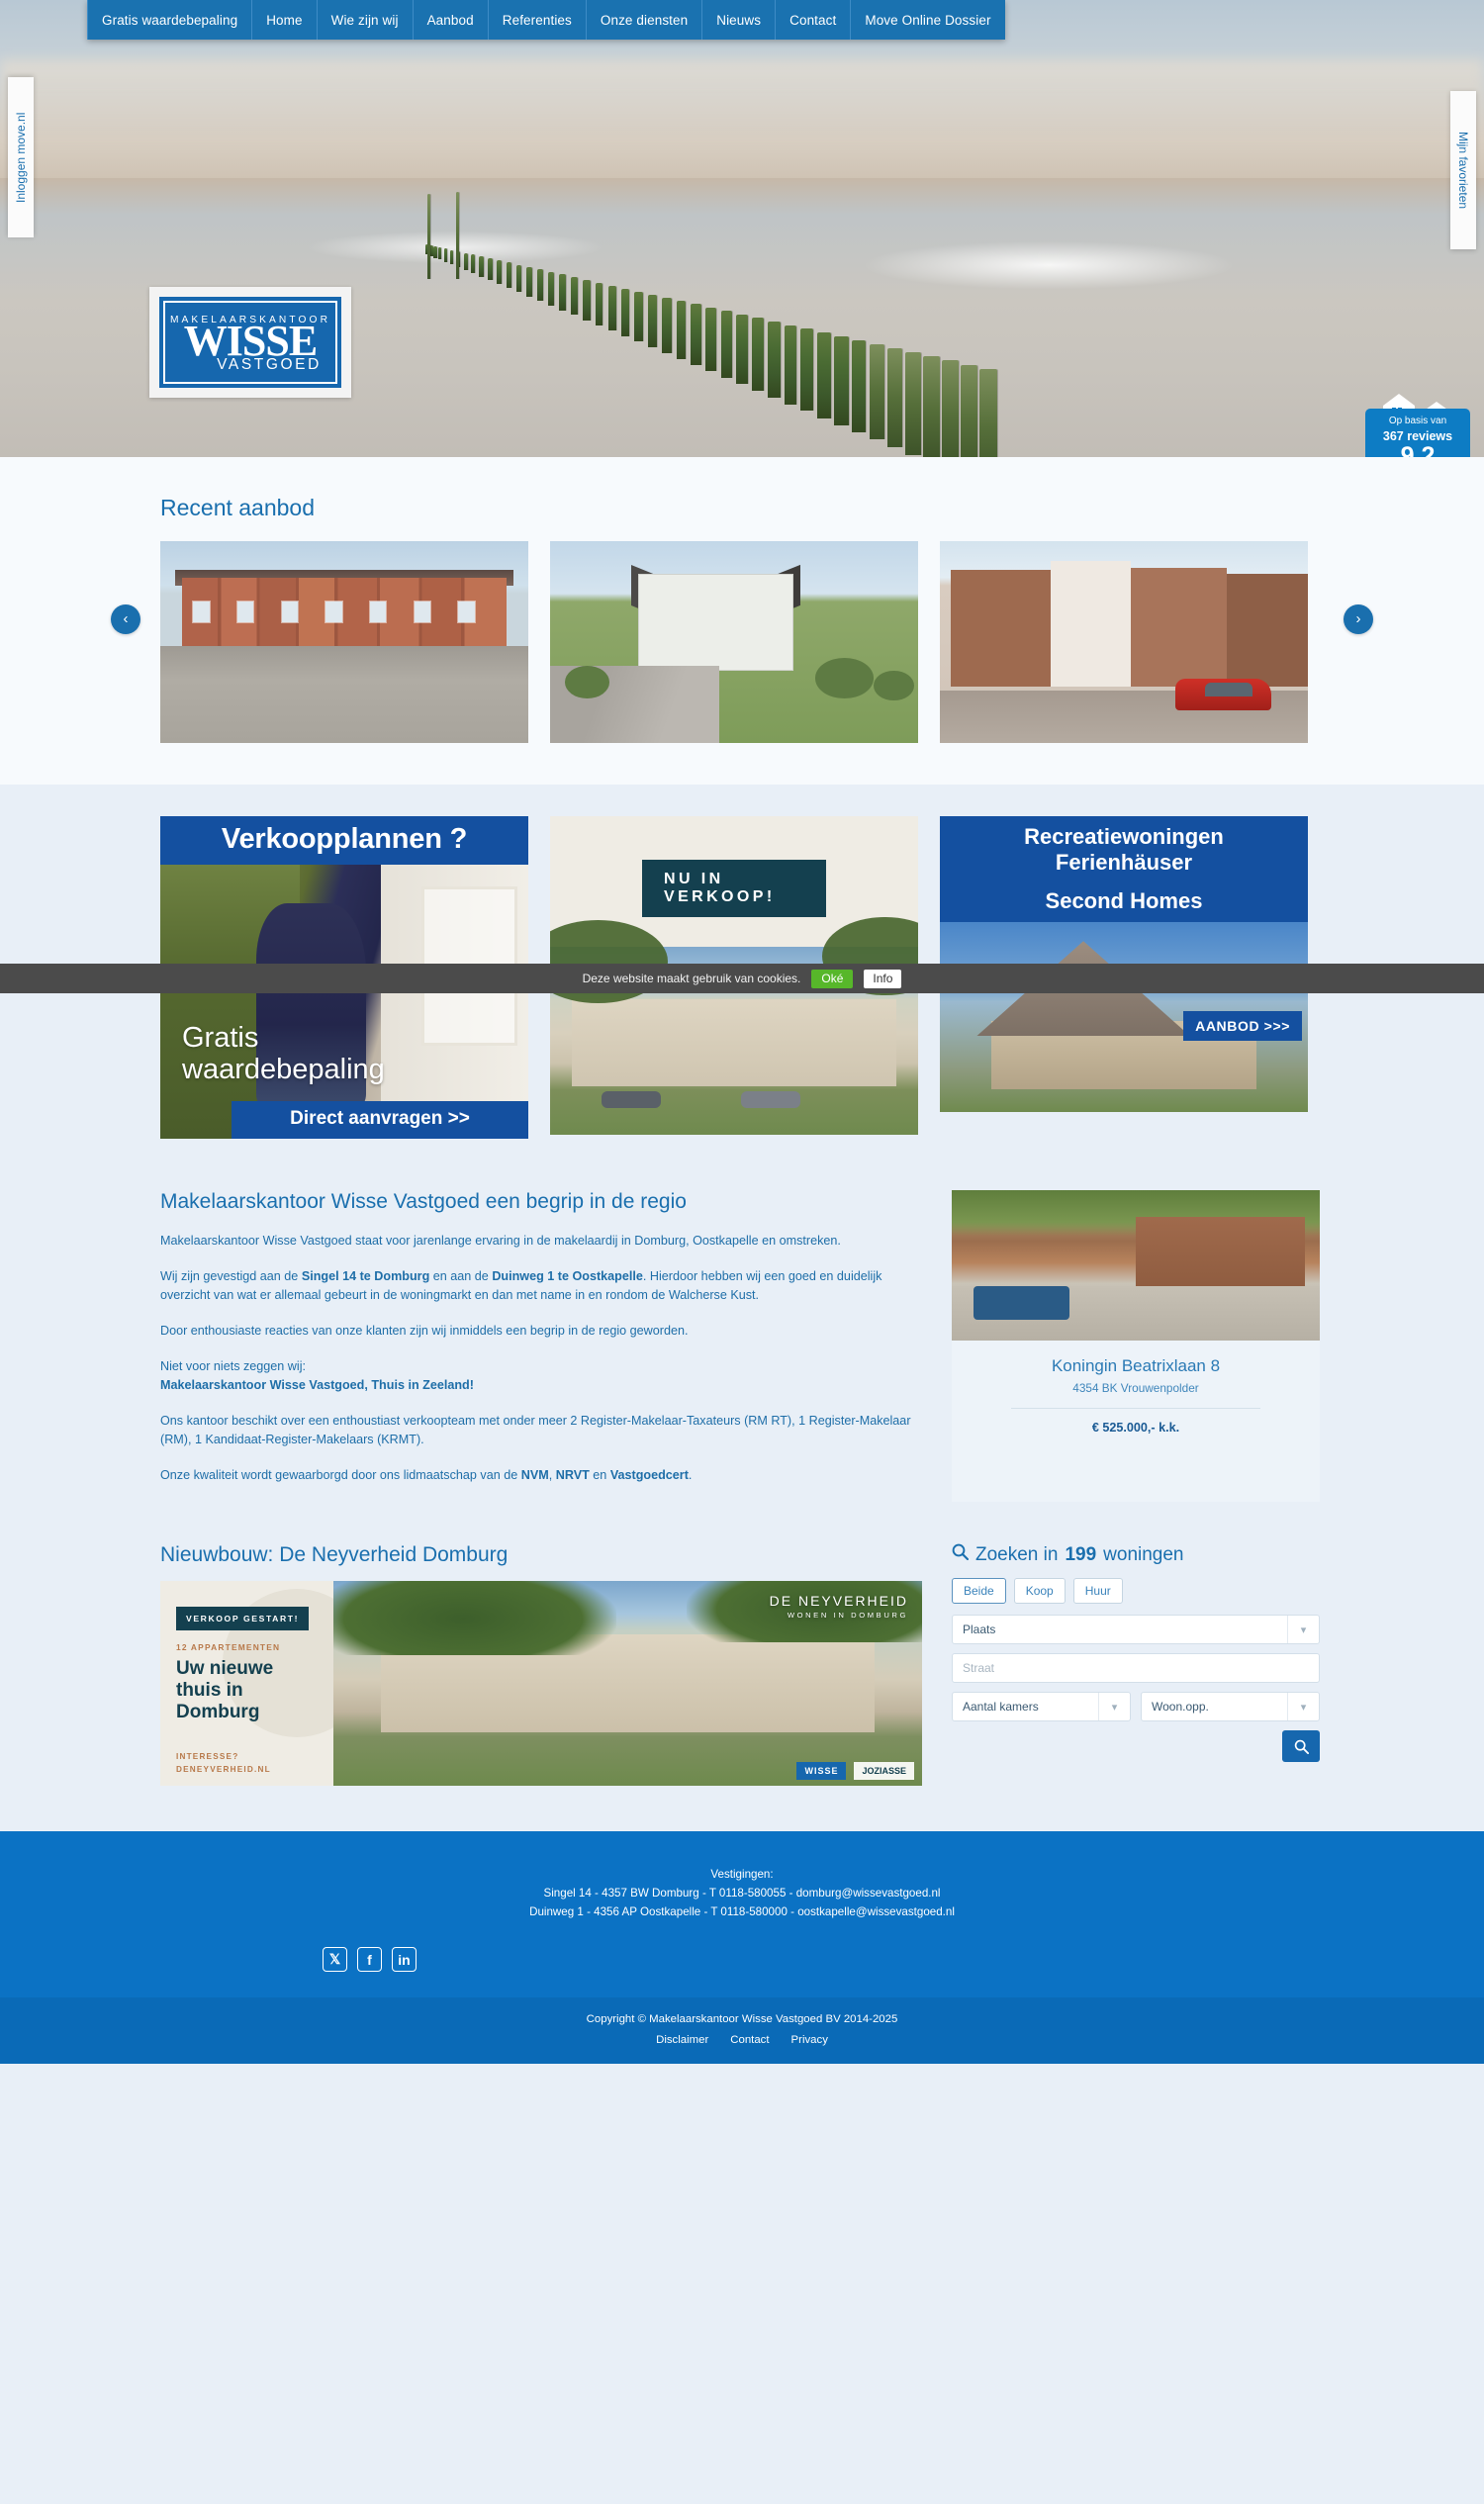 This screenshot has height=2504, width=1484. What do you see at coordinates (552, 1475) in the screenshot?
I see `about-p6-sep1: ,` at bounding box center [552, 1475].